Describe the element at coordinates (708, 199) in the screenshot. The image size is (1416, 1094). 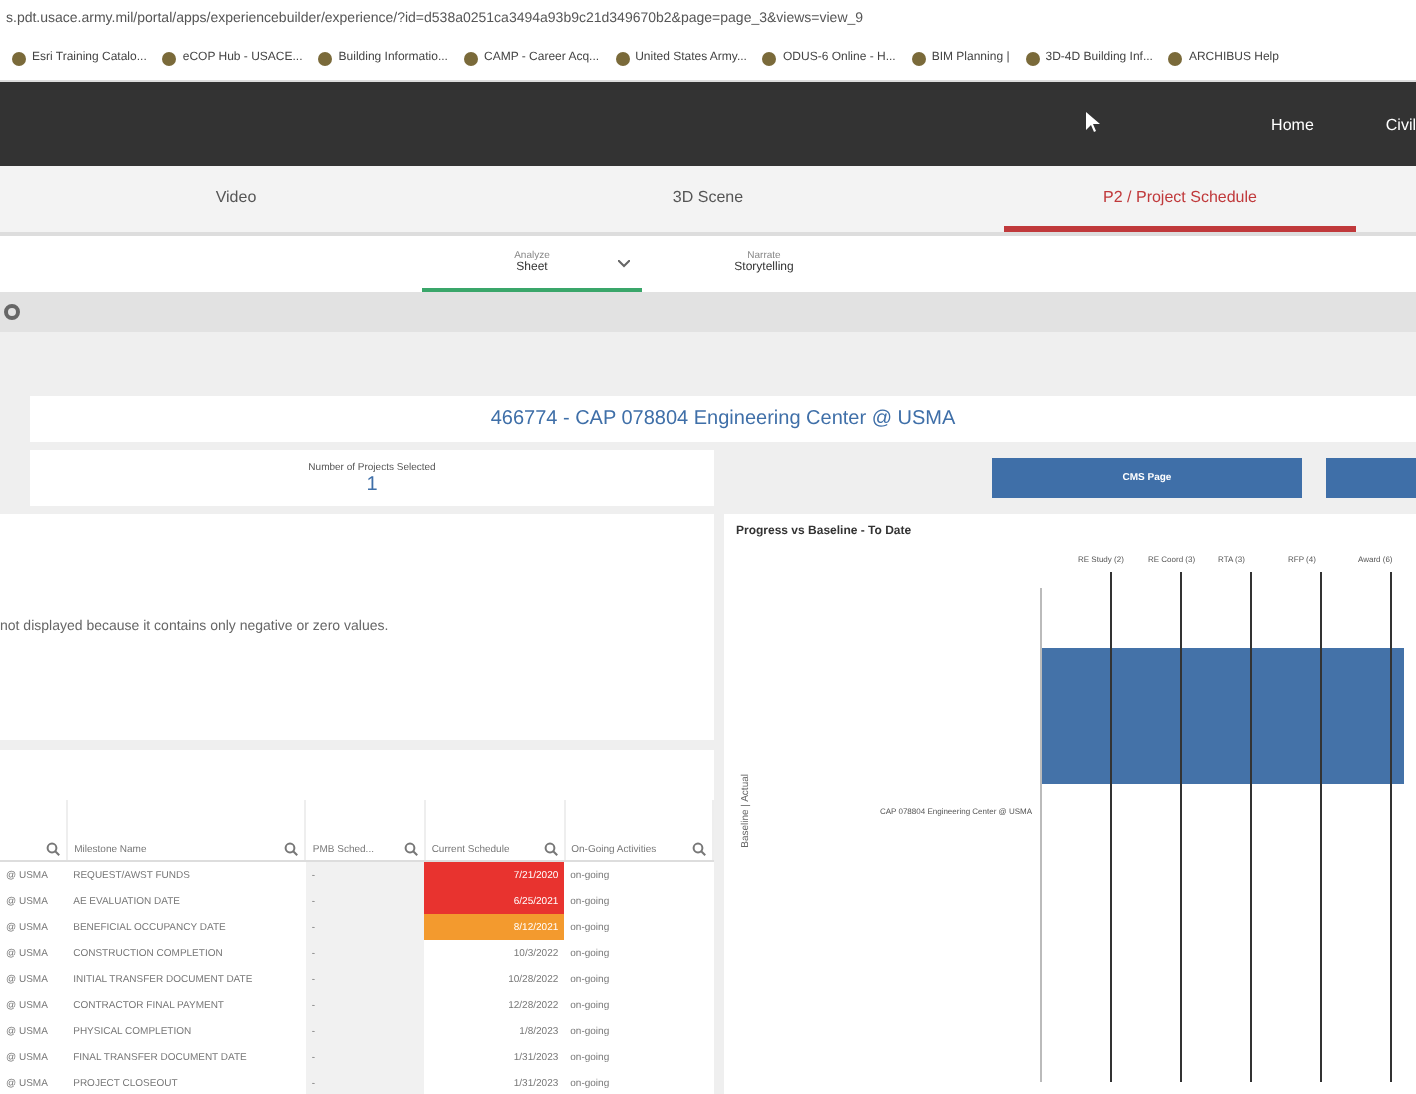
I see `tab: 3D Scene` at that location.